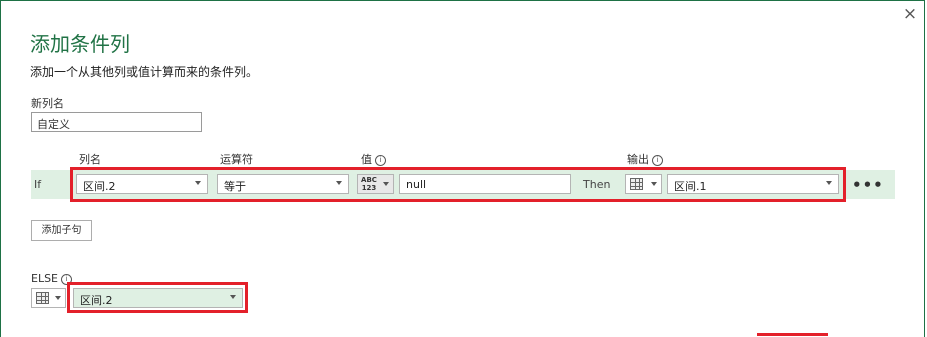 Image resolution: width=927 pixels, height=337 pixels. I want to click on operator-header: 运算符, so click(236, 159).